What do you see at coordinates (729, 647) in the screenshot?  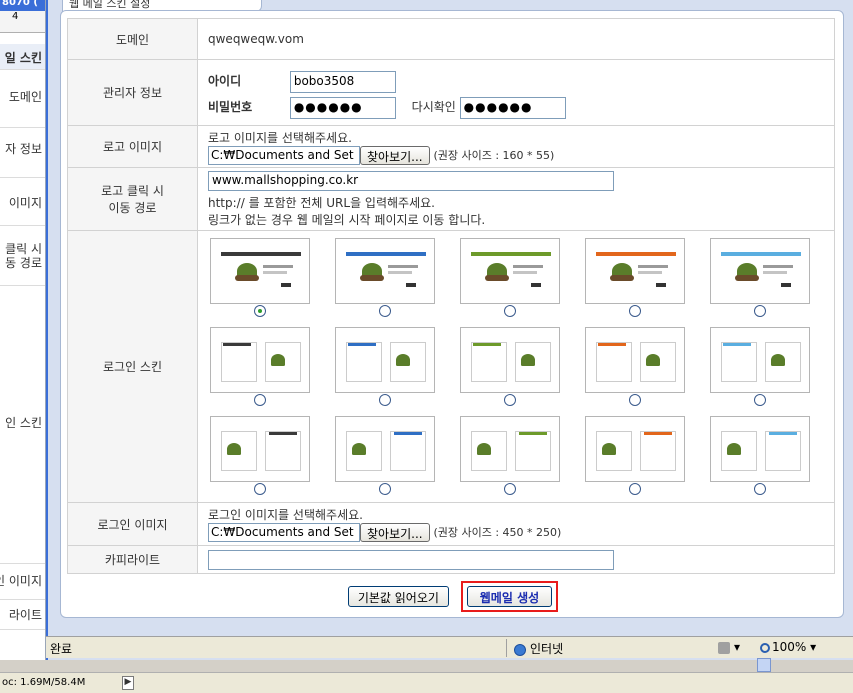 I see `status-protected-mode: ▾` at bounding box center [729, 647].